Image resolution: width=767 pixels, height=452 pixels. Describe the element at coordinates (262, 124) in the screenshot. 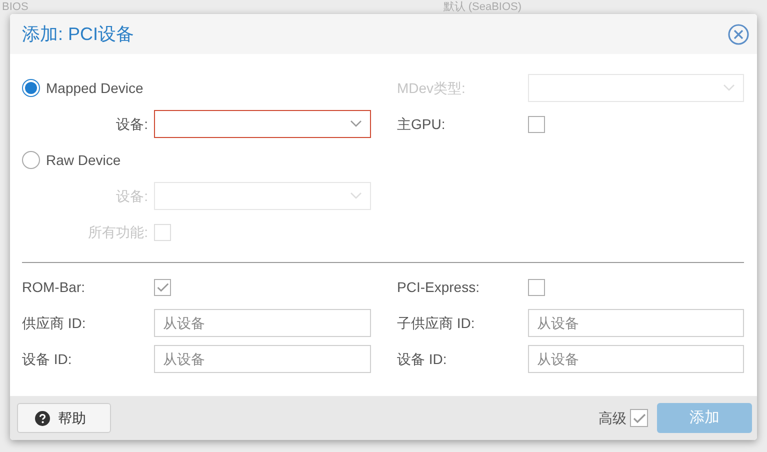

I see `dropdown-field` at that location.